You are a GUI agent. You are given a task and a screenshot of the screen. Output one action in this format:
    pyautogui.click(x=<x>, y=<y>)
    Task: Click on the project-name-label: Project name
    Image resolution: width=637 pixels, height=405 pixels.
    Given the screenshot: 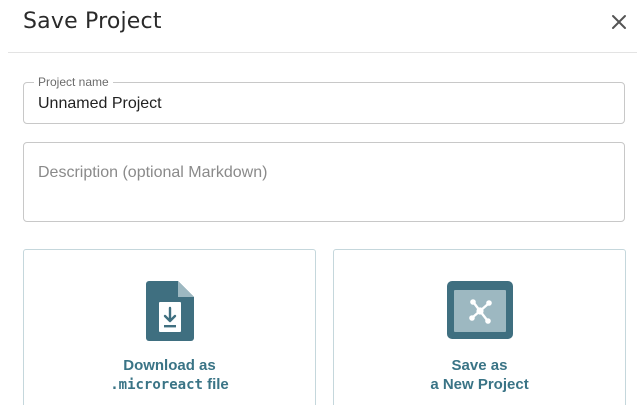 What is the action you would take?
    pyautogui.click(x=73, y=82)
    